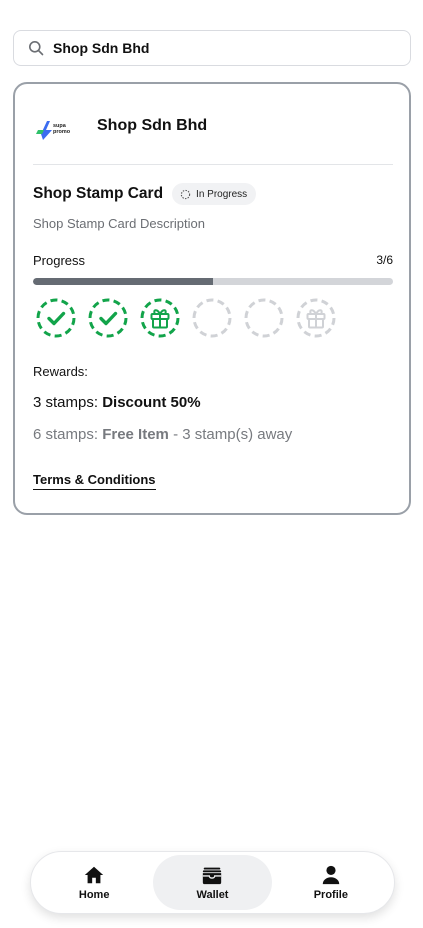  I want to click on reward-item: 6 stamps: Free Item - 3 stamp(s) away, so click(162, 434).